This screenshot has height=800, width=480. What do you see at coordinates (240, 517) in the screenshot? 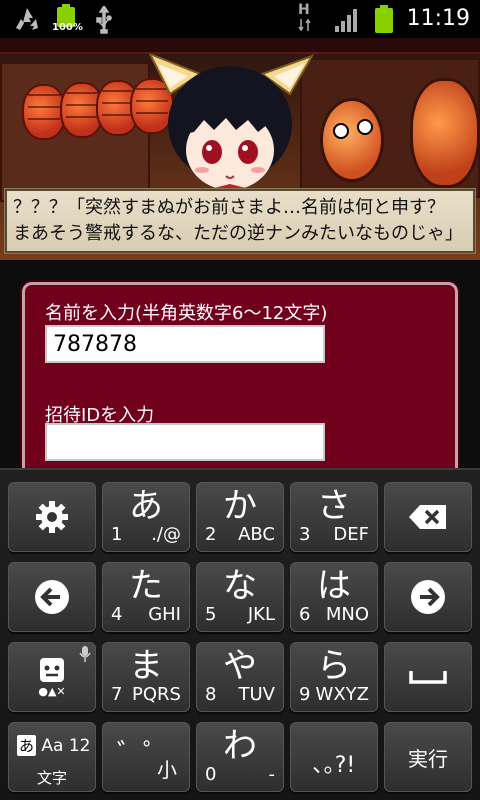
I see `key-ka: か 2 ABC` at bounding box center [240, 517].